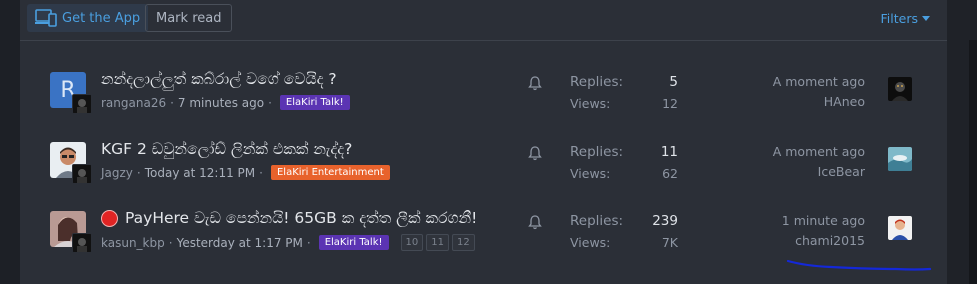 Image resolution: width=977 pixels, height=284 pixels. Describe the element at coordinates (669, 242) in the screenshot. I see `views-count: 7K` at that location.